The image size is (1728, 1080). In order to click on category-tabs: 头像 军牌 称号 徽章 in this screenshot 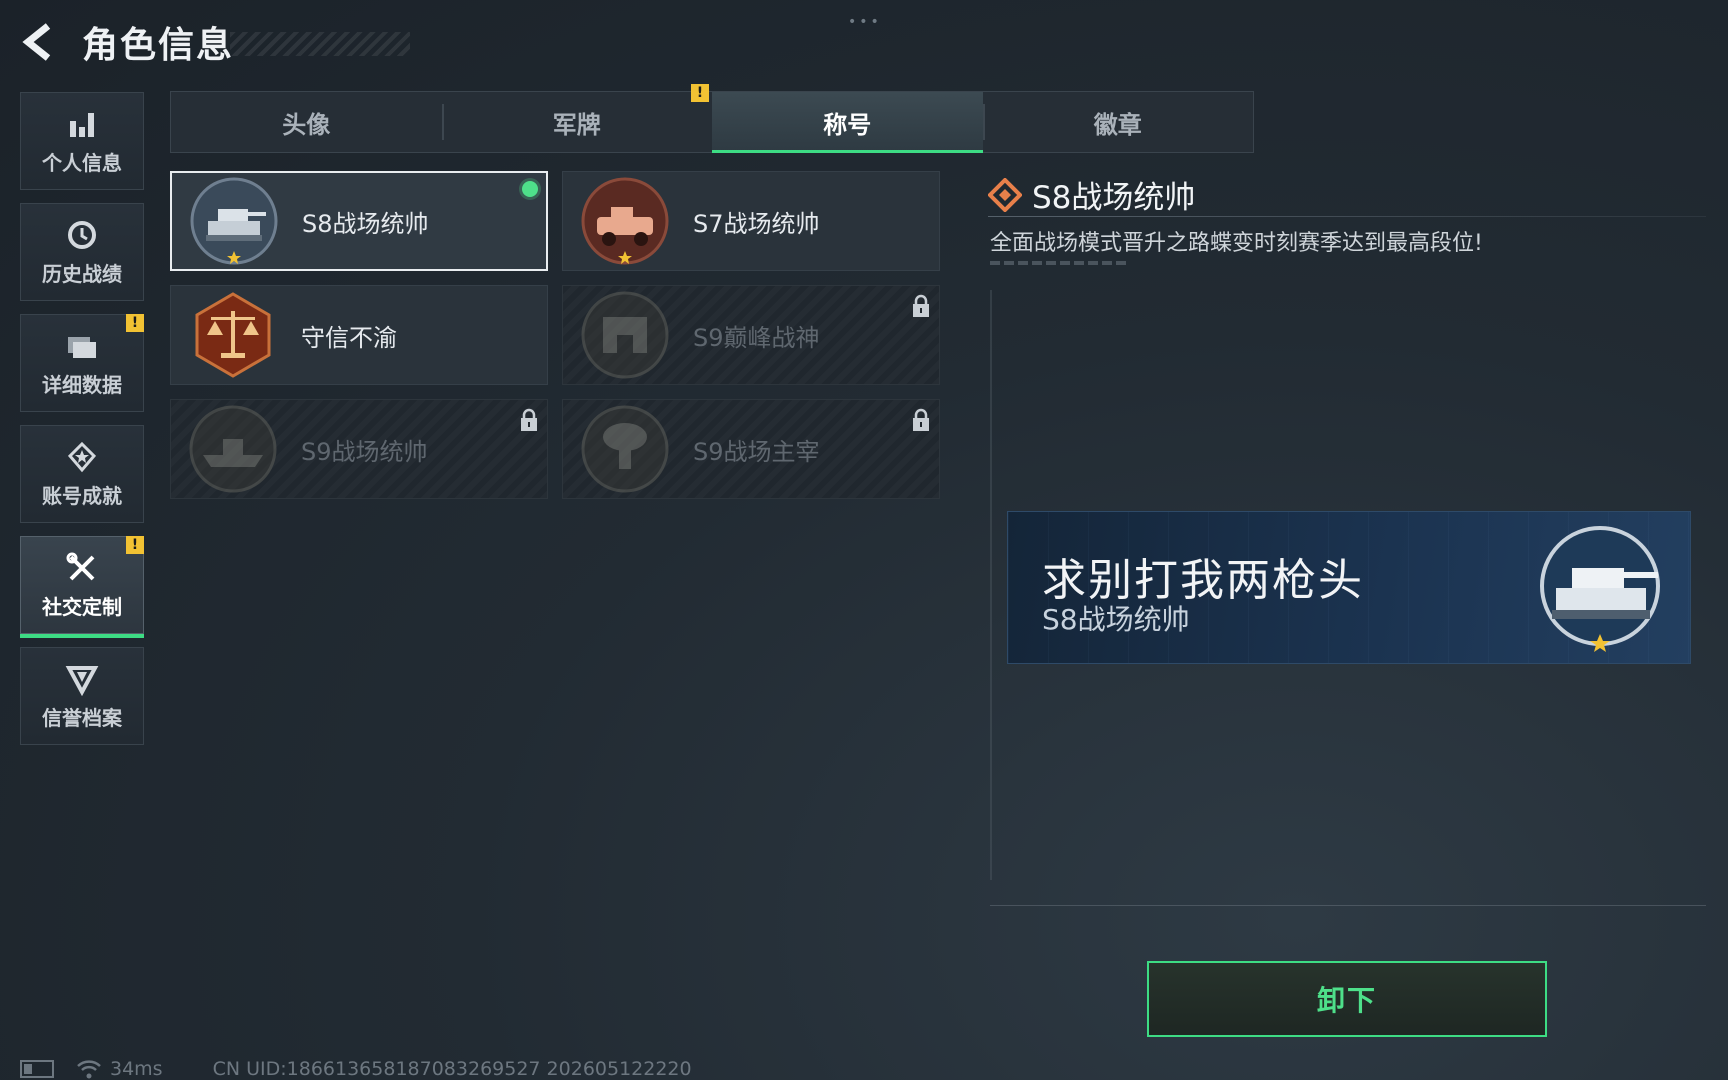, I will do `click(712, 122)`.